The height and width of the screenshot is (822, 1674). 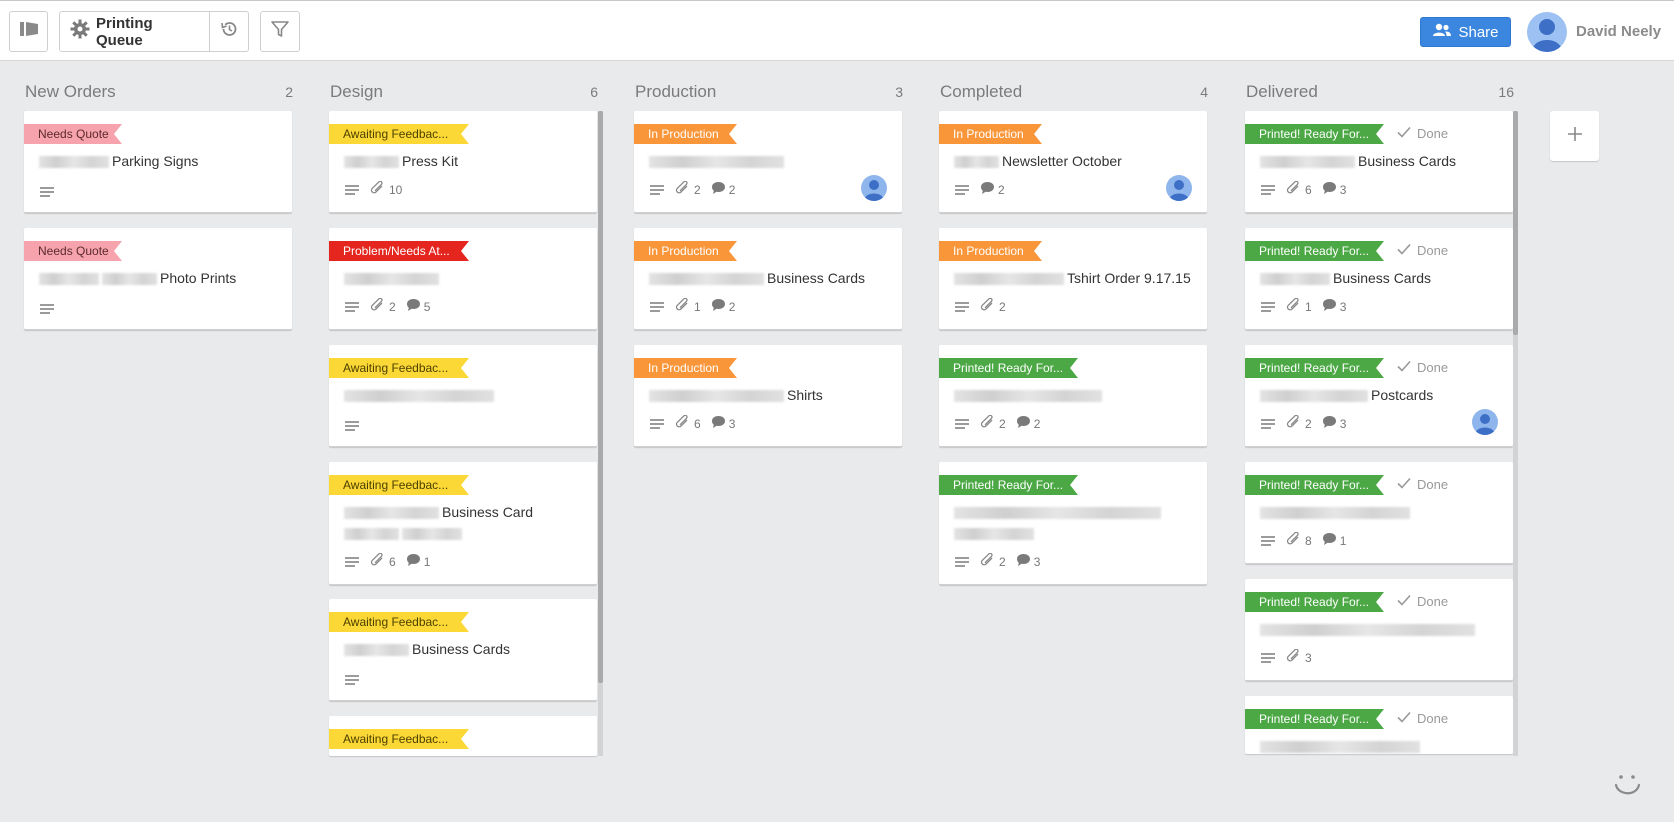 What do you see at coordinates (463, 650) in the screenshot?
I see `card: Awaiting Feedbac... Business Cards` at bounding box center [463, 650].